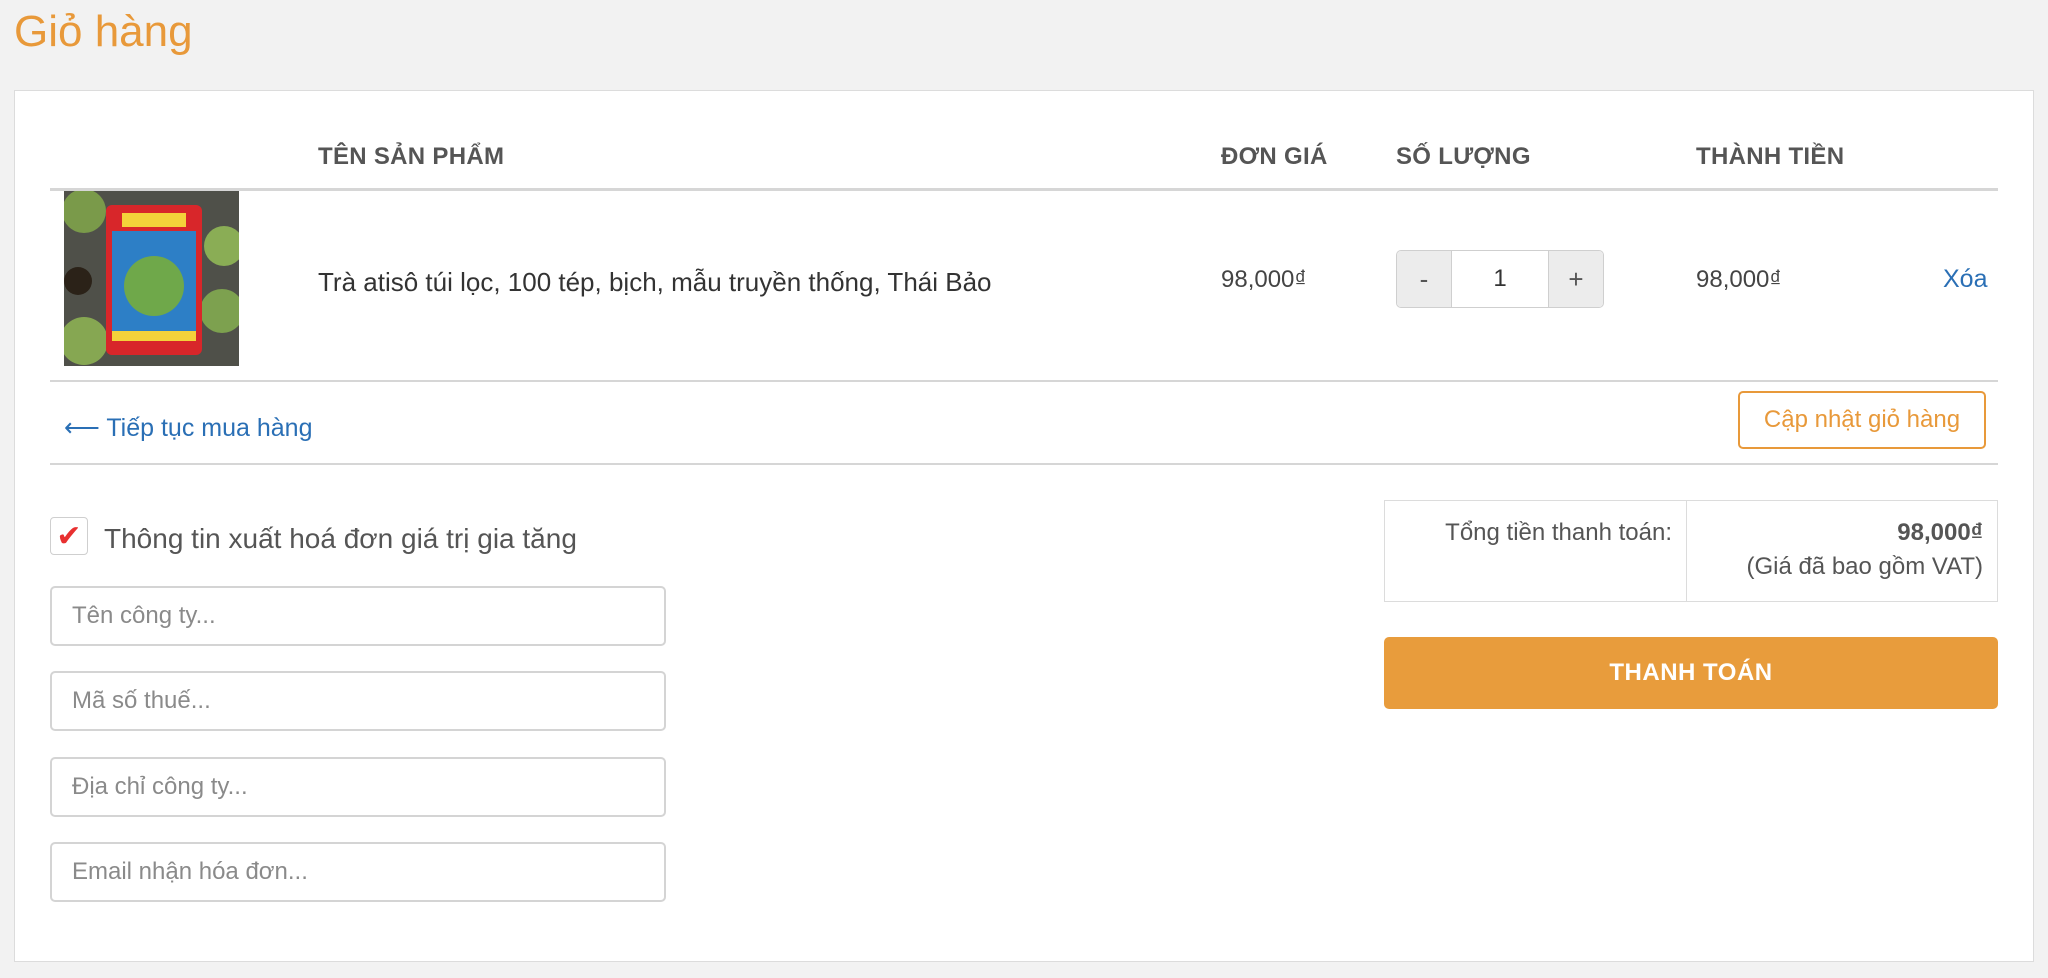 This screenshot has width=2048, height=978. What do you see at coordinates (358, 872) in the screenshot?
I see `invoice-email-input` at bounding box center [358, 872].